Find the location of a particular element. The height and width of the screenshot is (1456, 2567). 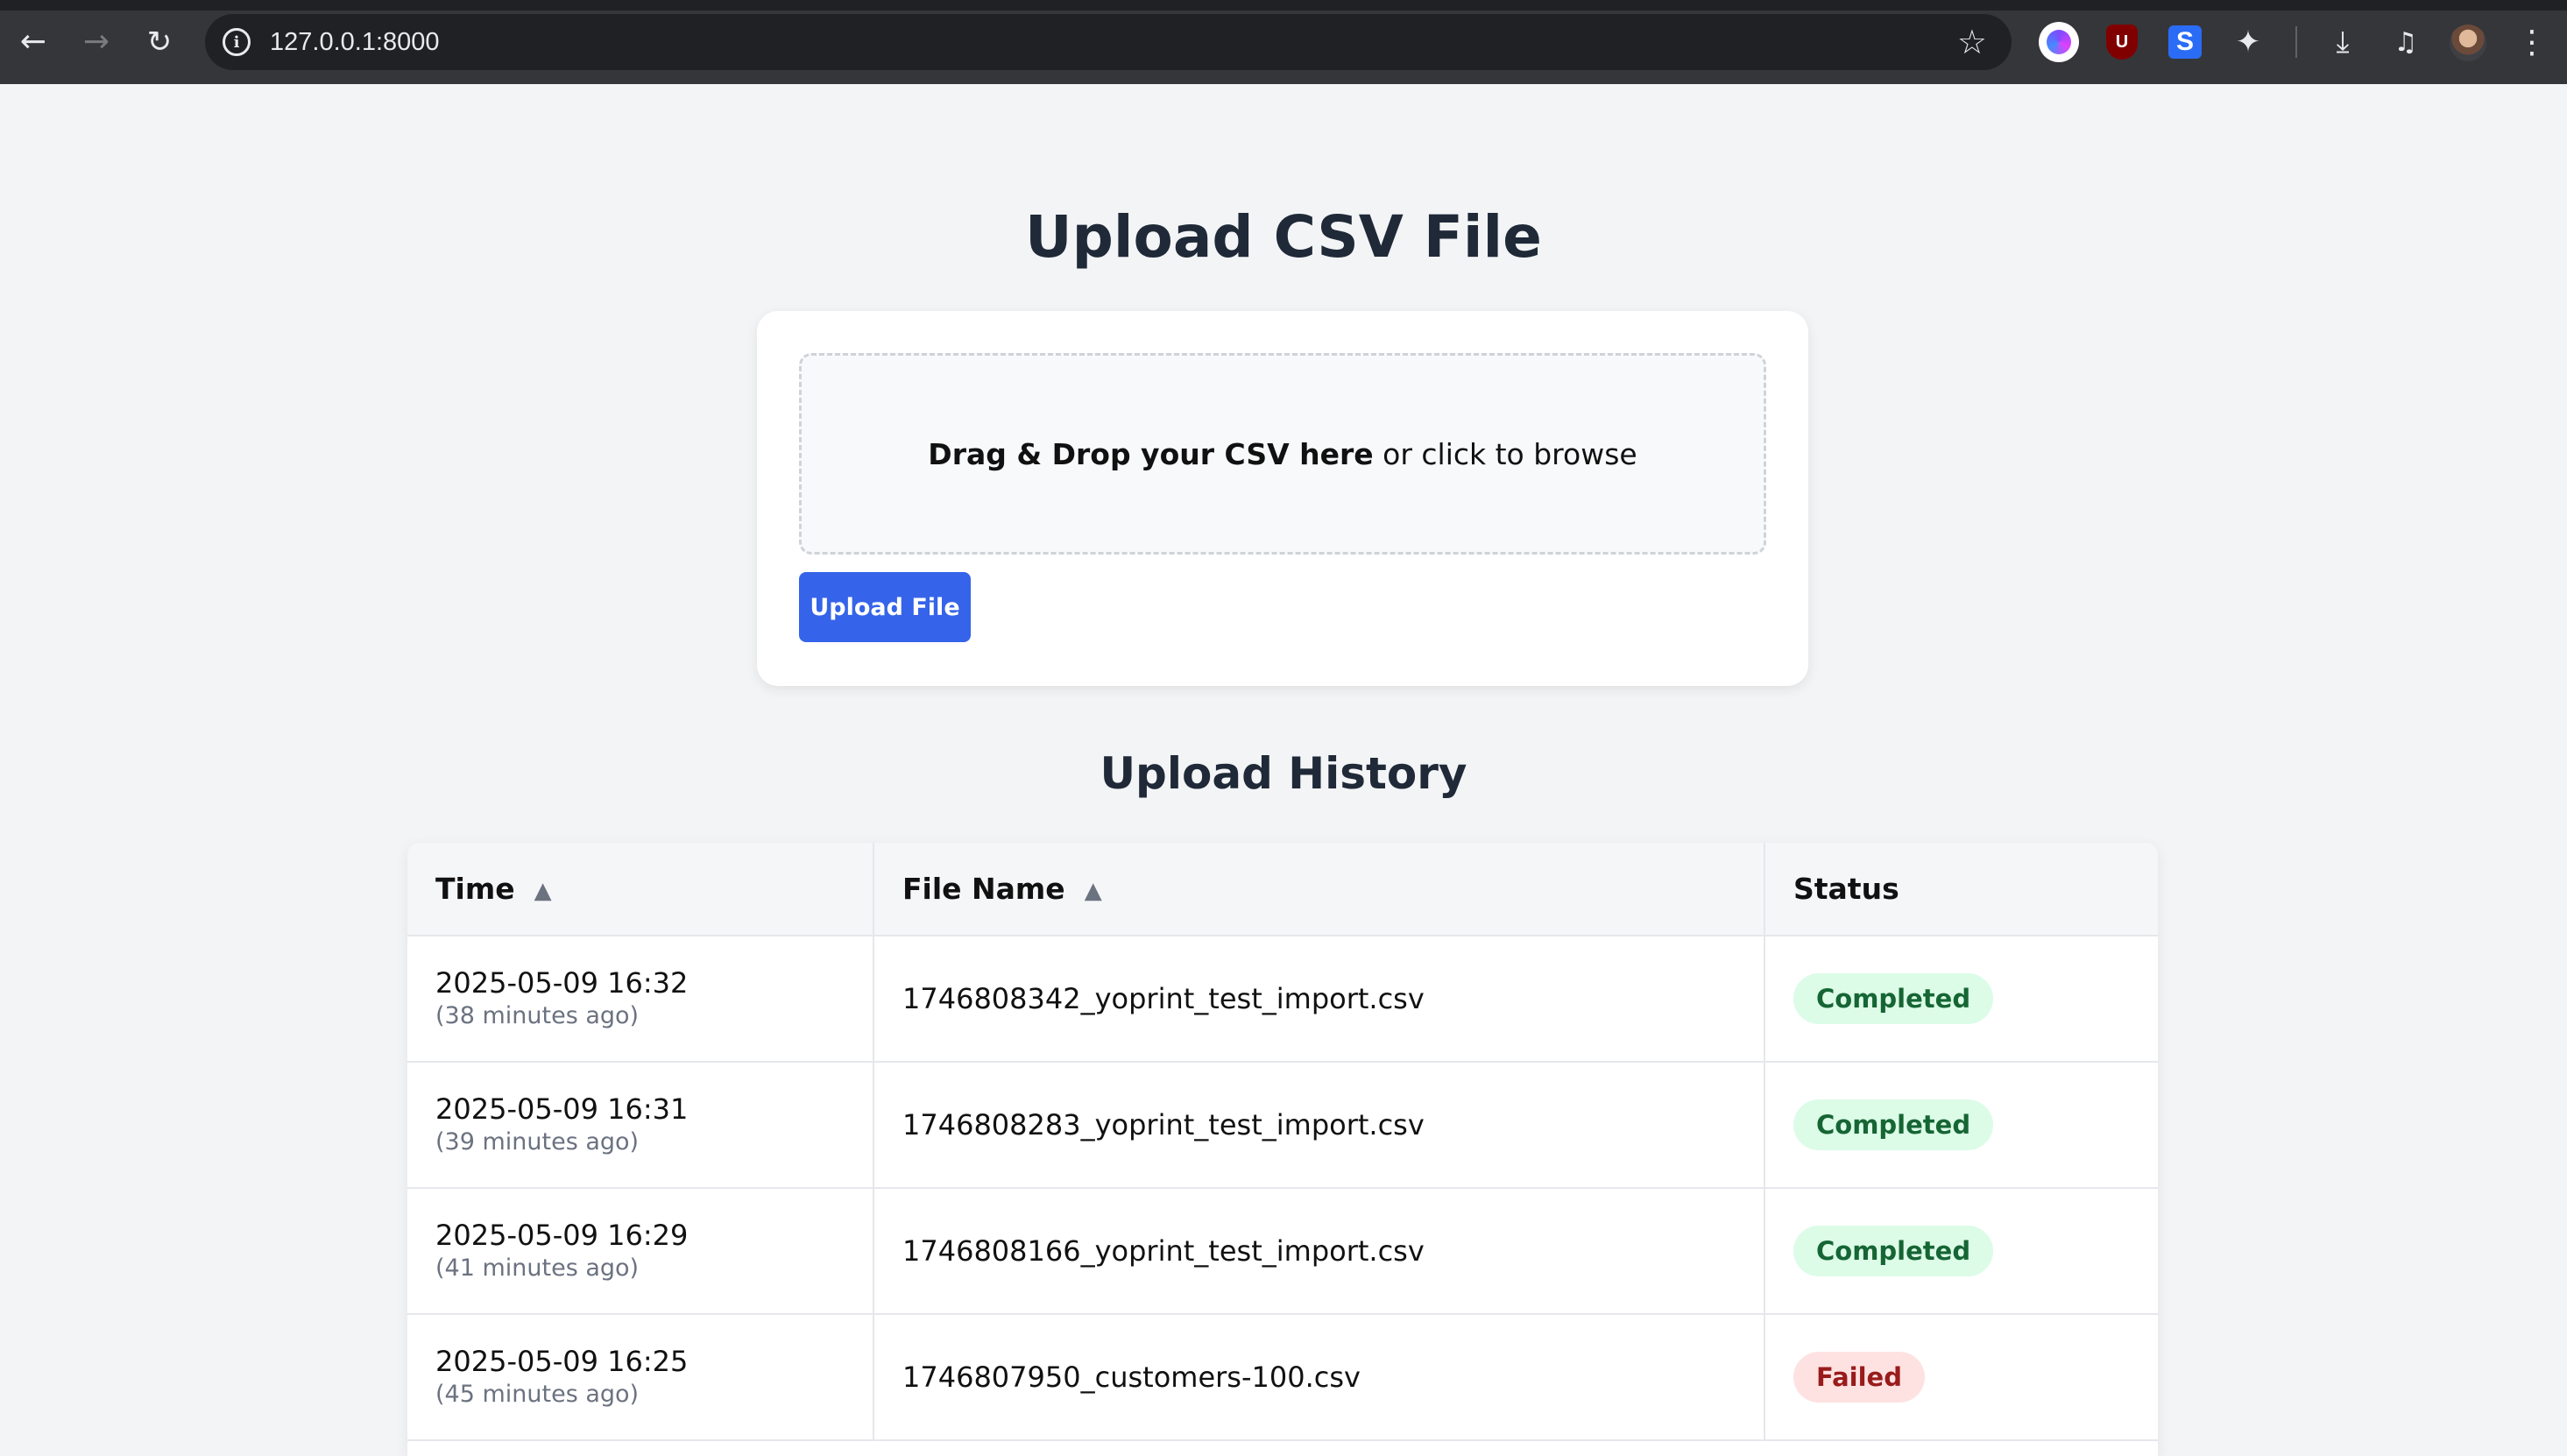

file-name-cell: 1746808283_yoprint_test_import.csv is located at coordinates (1318, 1125).